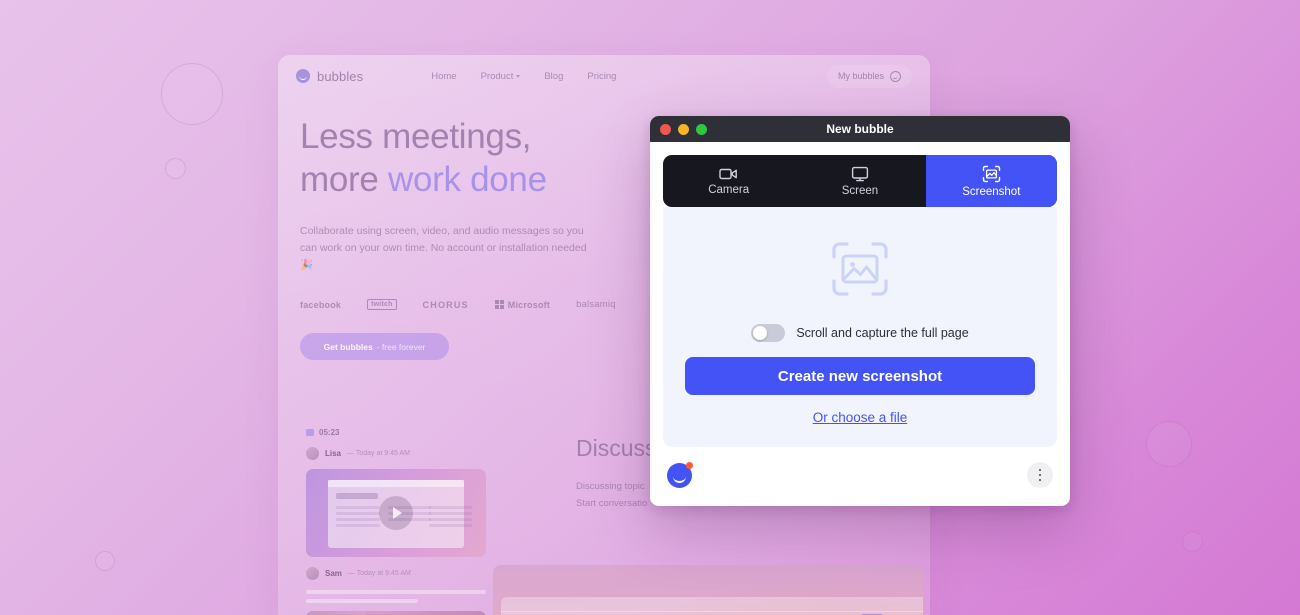 The height and width of the screenshot is (615, 1300). Describe the element at coordinates (396, 596) in the screenshot. I see `message-text-placeholder` at that location.